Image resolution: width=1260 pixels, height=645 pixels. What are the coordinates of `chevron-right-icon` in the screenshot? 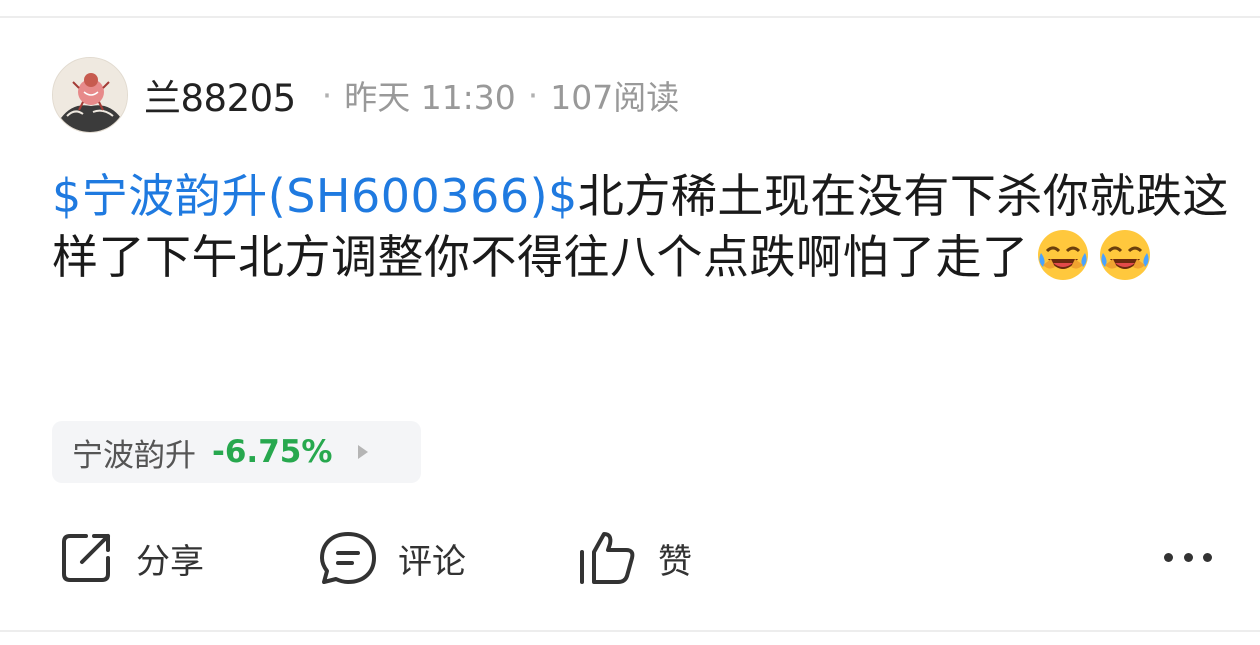 It's located at (363, 452).